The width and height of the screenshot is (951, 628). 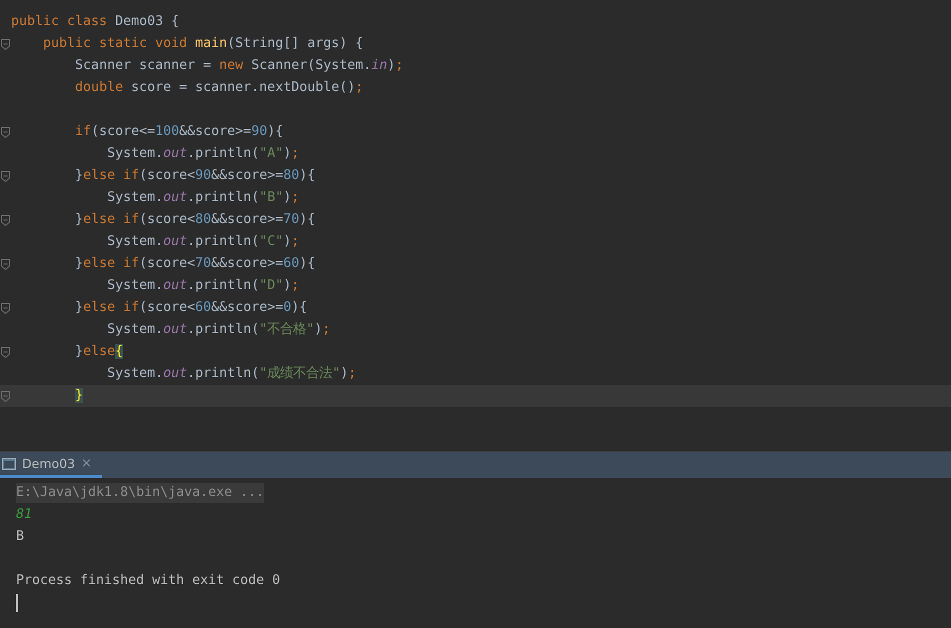 What do you see at coordinates (218, 330) in the screenshot?
I see `code-line: System.out.println("不合格");` at bounding box center [218, 330].